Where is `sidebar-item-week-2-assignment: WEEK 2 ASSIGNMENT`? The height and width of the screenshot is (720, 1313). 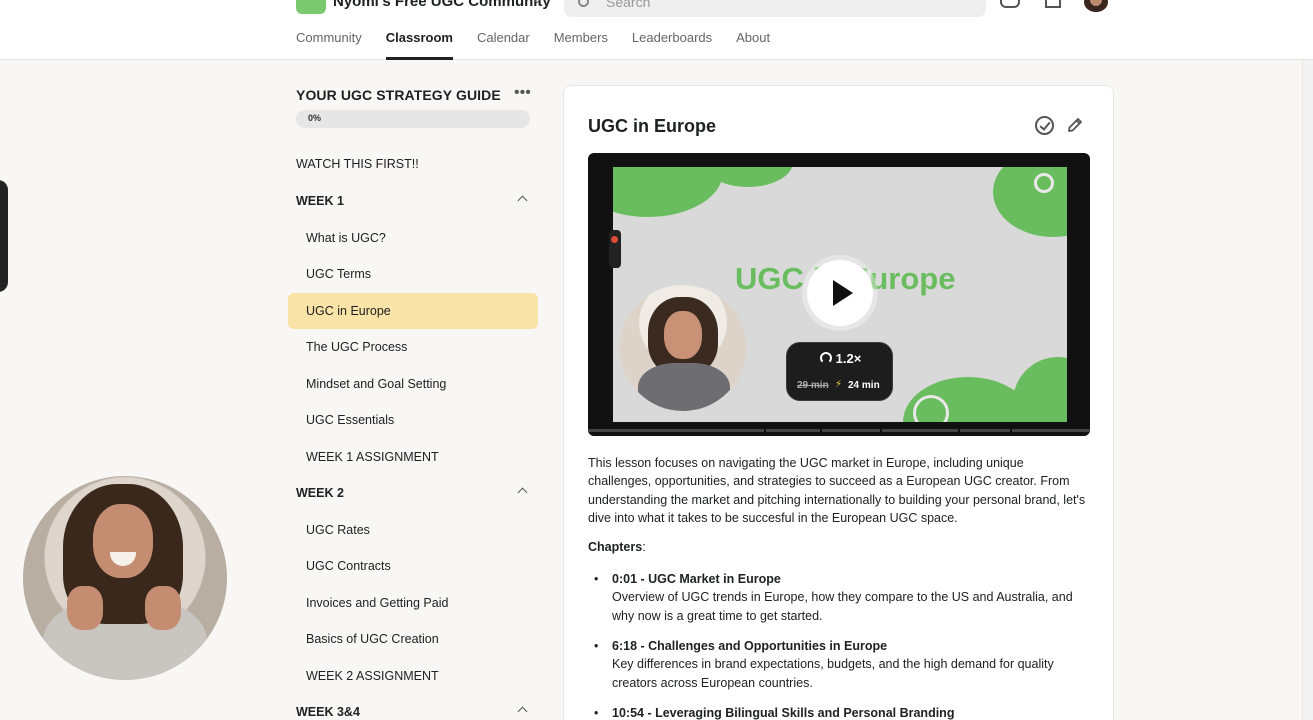
sidebar-item-week-2-assignment: WEEK 2 ASSIGNMENT is located at coordinates (413, 676).